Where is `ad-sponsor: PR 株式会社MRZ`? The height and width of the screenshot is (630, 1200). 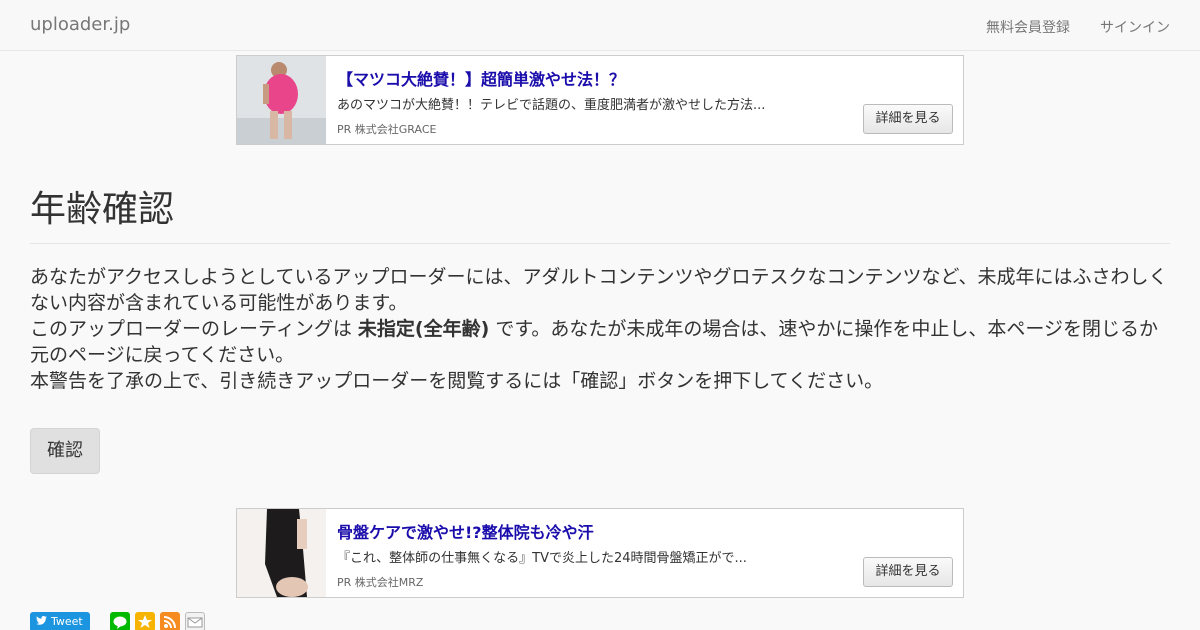
ad-sponsor: PR 株式会社MRZ is located at coordinates (380, 582).